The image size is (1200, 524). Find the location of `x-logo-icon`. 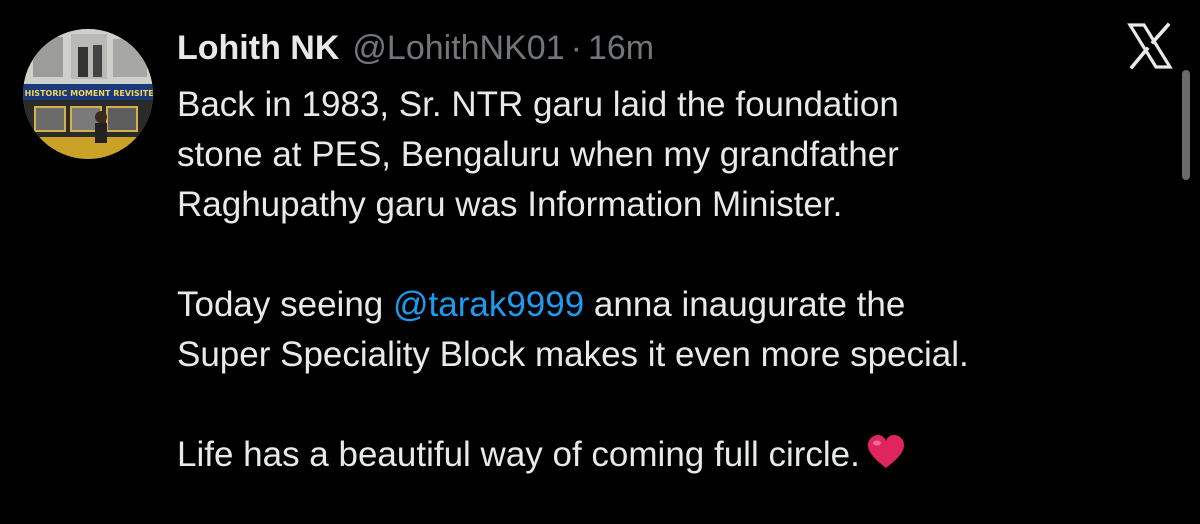

x-logo-icon is located at coordinates (1150, 46).